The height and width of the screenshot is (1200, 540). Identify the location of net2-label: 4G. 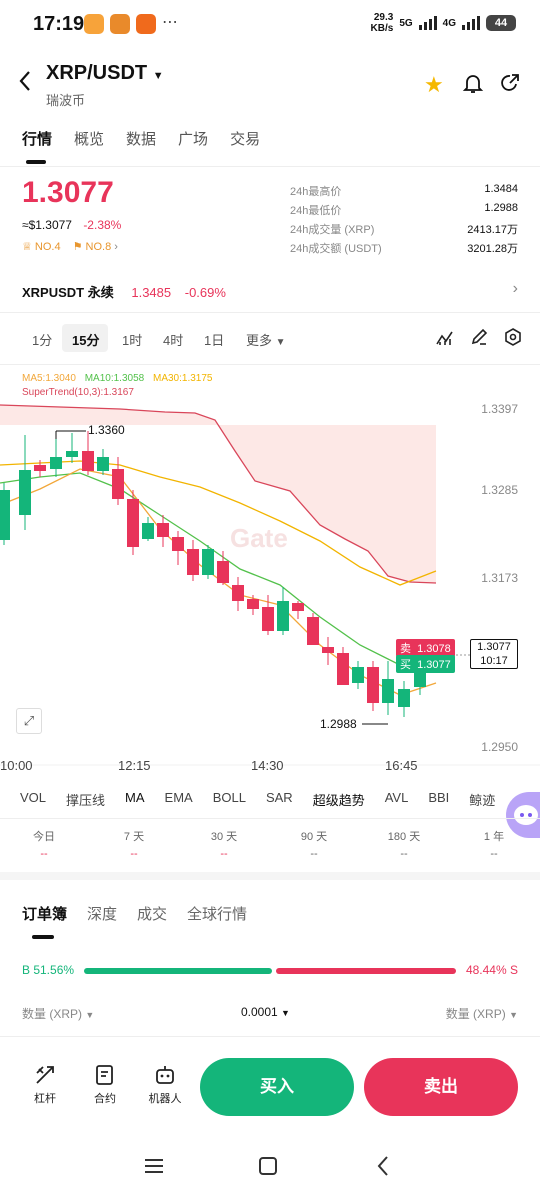
(449, 23).